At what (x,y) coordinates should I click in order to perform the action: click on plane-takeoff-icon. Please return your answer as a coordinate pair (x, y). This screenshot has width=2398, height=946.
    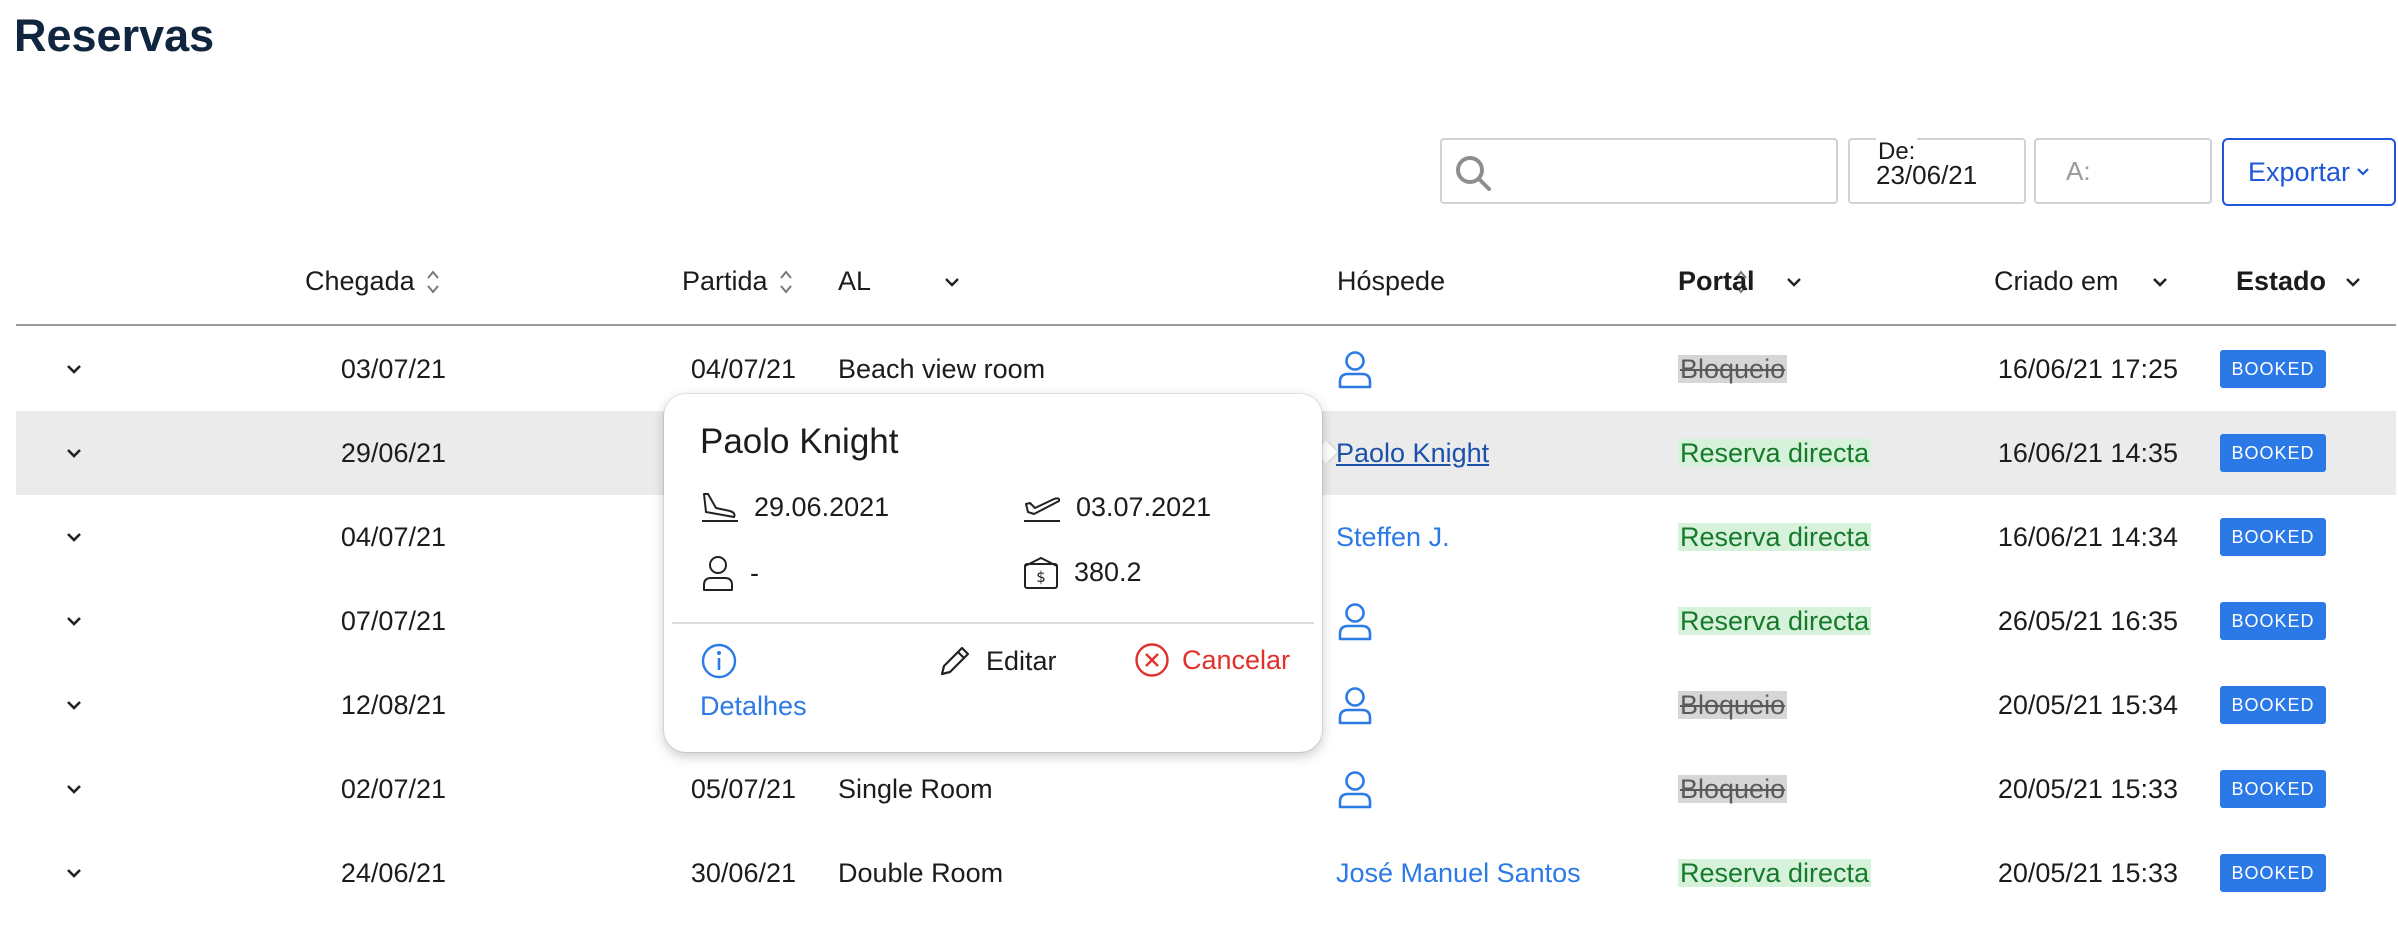
    Looking at the image, I should click on (1042, 509).